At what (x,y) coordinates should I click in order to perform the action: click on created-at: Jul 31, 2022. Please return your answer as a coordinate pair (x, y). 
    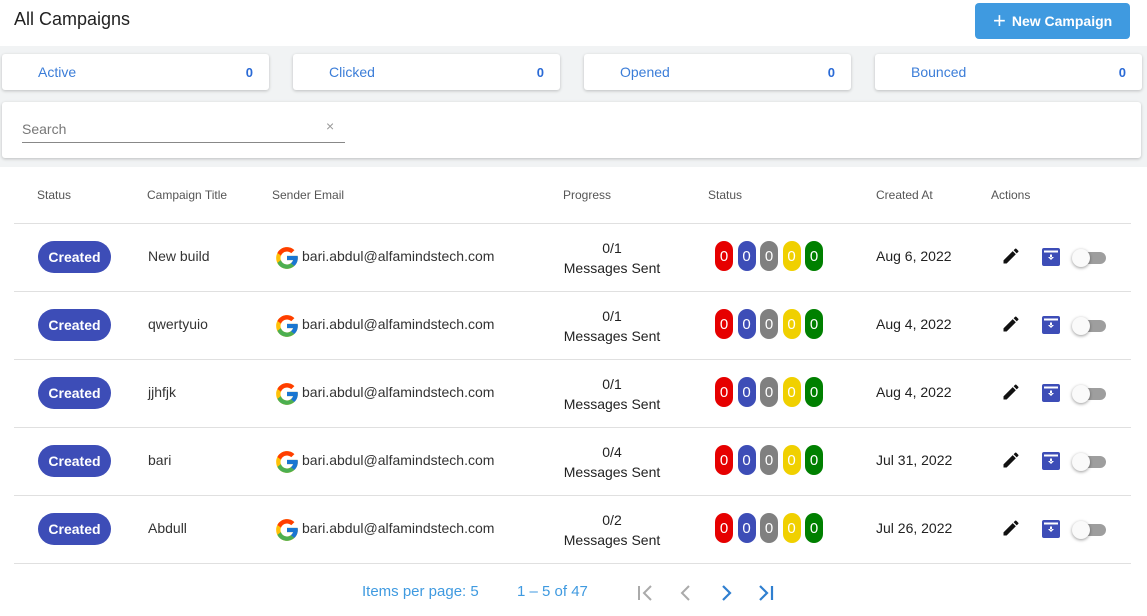
    Looking at the image, I should click on (914, 460).